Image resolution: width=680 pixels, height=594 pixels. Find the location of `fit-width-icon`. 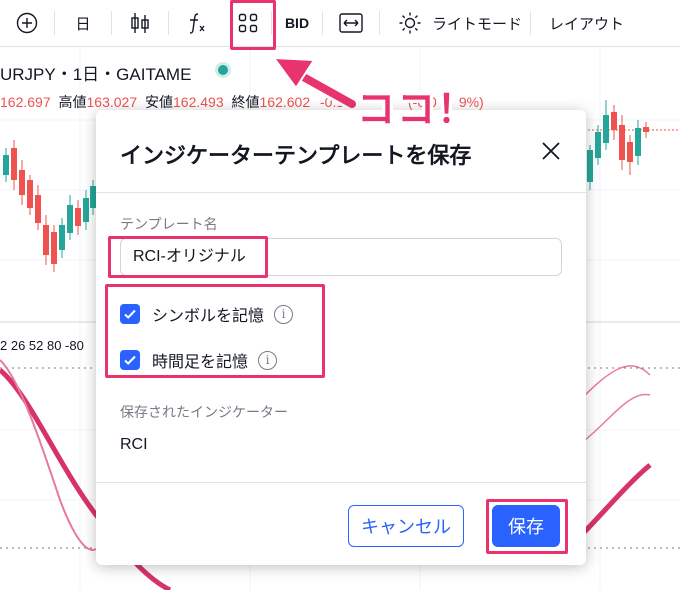

fit-width-icon is located at coordinates (351, 23).